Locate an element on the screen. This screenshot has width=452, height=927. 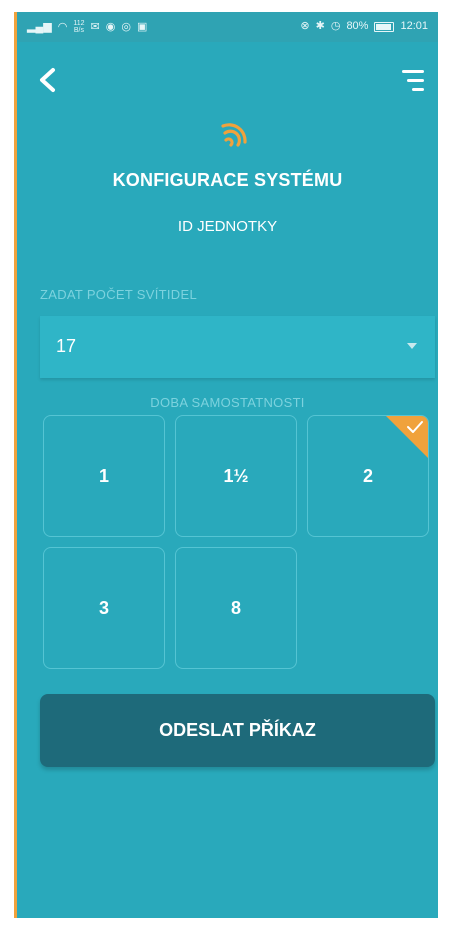
selected-check-icon is located at coordinates (407, 437).